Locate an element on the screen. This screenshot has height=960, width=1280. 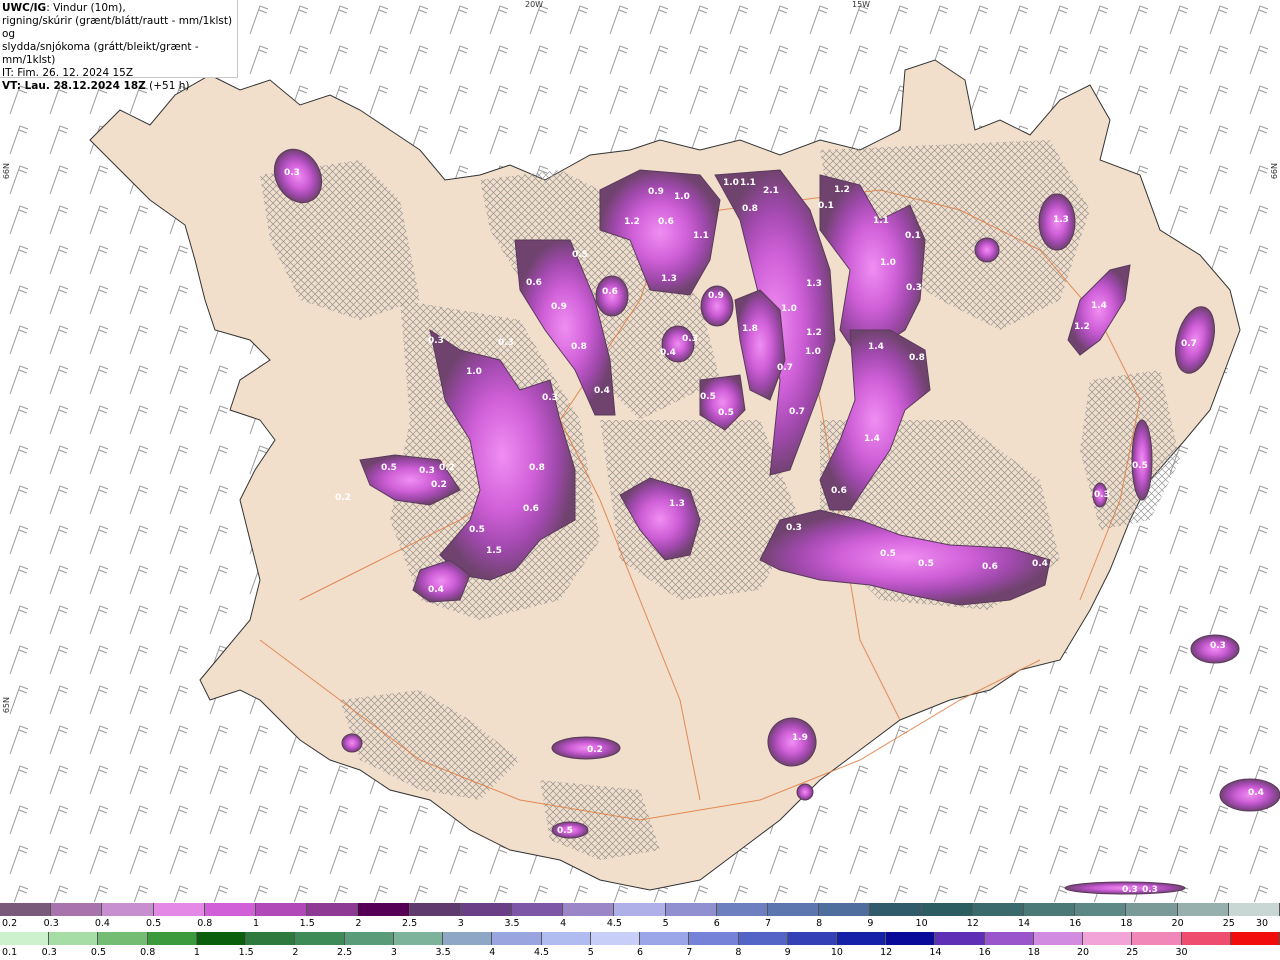
precip-label: 1.9 is located at coordinates (800, 738).